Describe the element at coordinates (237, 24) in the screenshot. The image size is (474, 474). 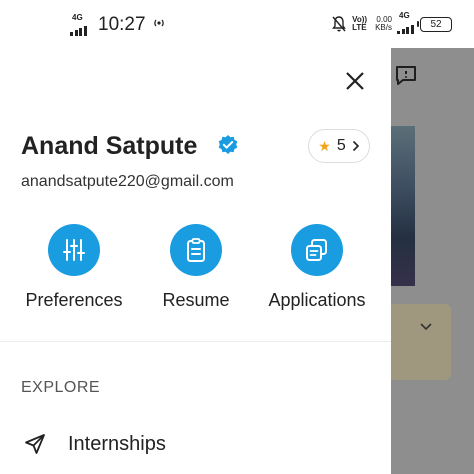
I see `status-bar: 4G 10:27 Vo)) LTE 0.00 KB/s 4G 52` at that location.